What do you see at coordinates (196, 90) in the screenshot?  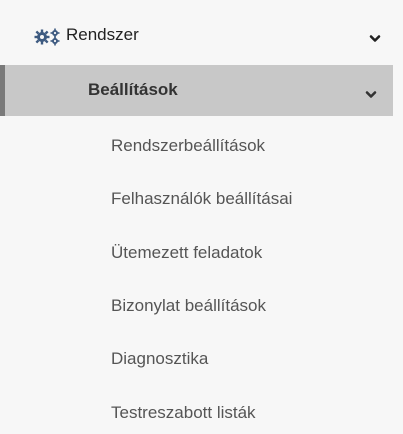 I see `menu-subgroup-beallitasok: Beállítások` at bounding box center [196, 90].